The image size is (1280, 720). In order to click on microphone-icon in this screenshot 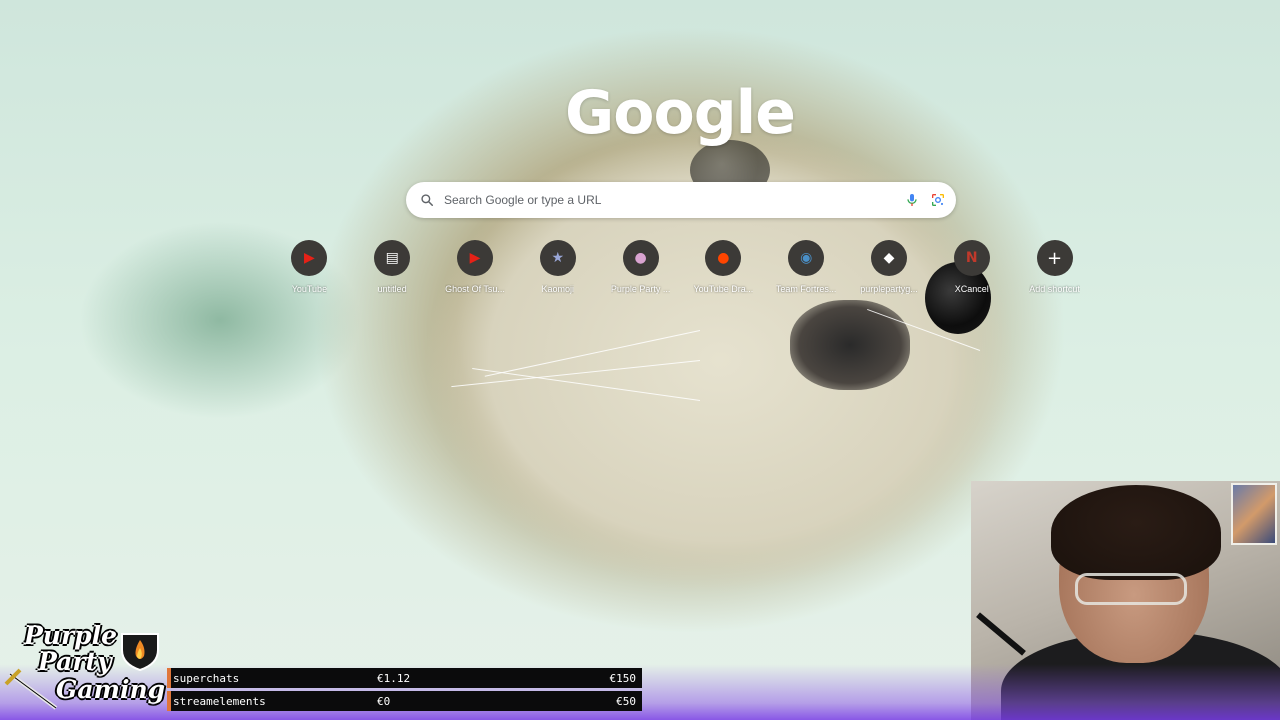, I will do `click(912, 200)`.